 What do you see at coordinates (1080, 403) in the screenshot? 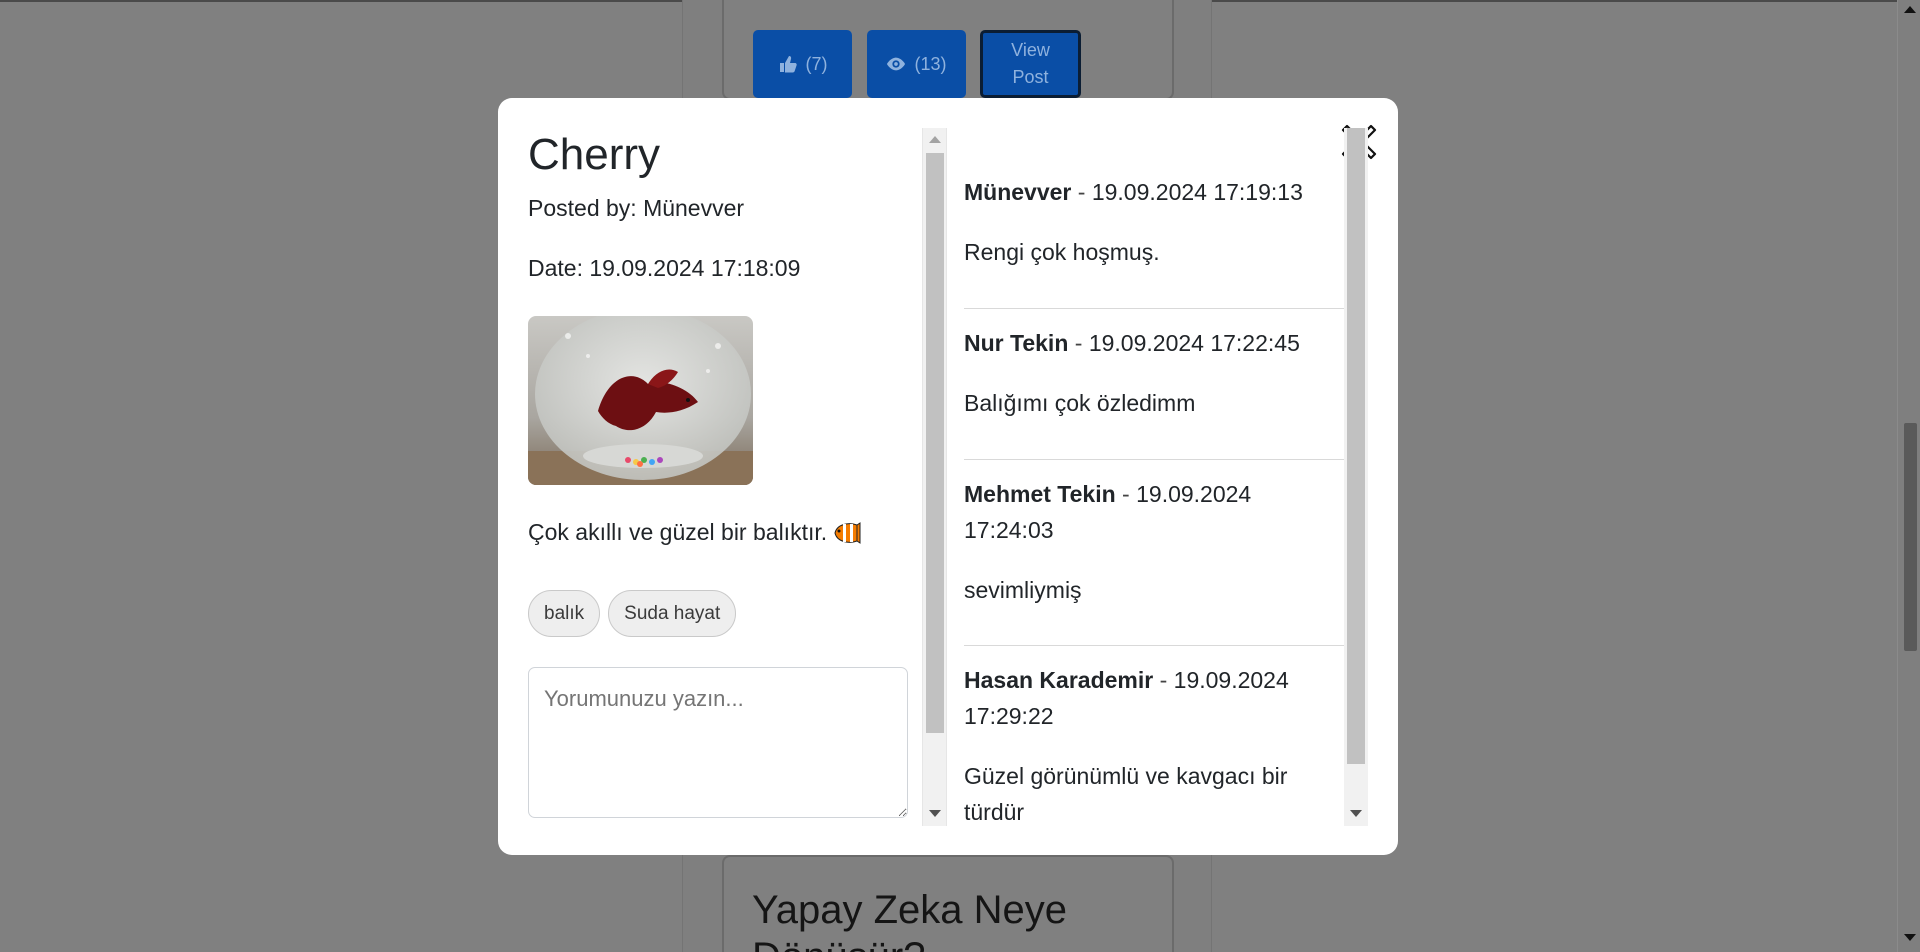
I see `comment-text: Balığımı çok özledimm` at bounding box center [1080, 403].